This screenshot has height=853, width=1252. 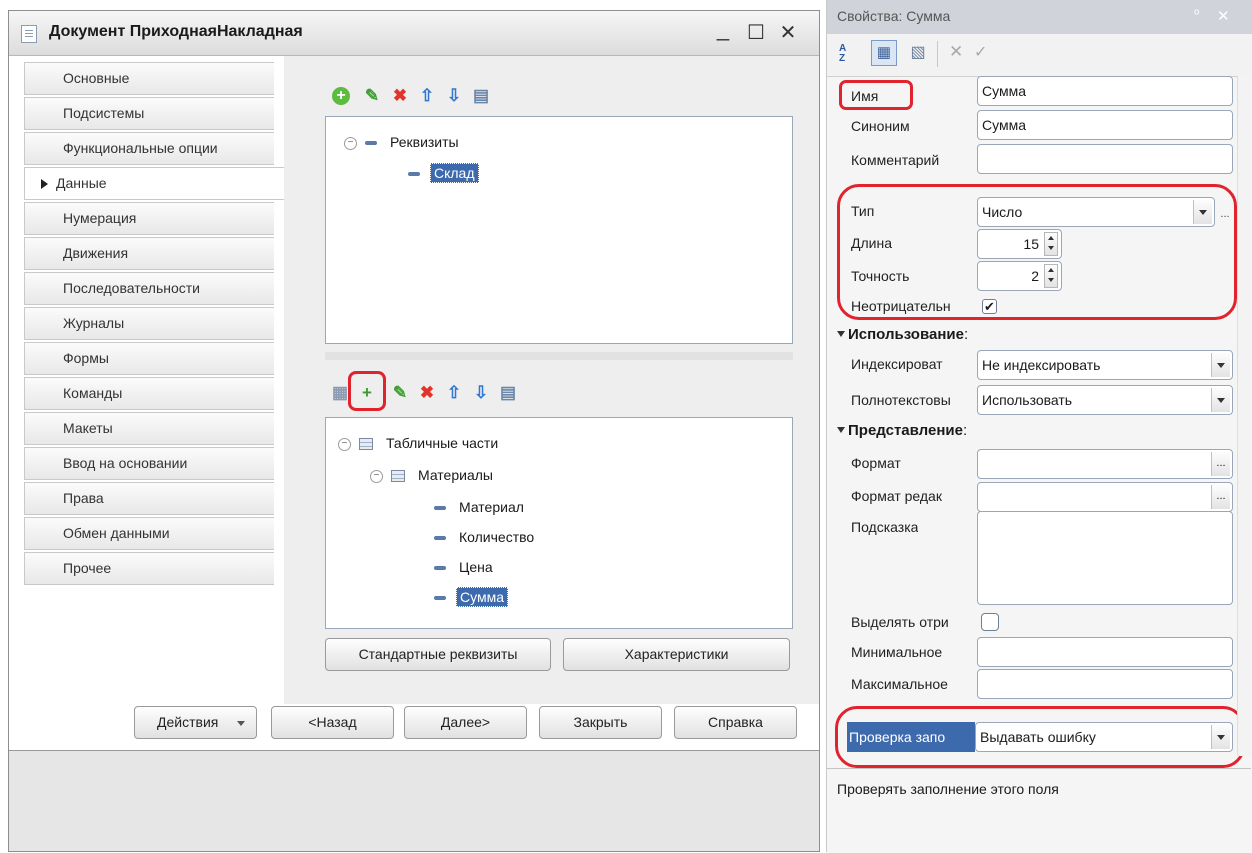 I want to click on next-button: Далее>, so click(x=465, y=722).